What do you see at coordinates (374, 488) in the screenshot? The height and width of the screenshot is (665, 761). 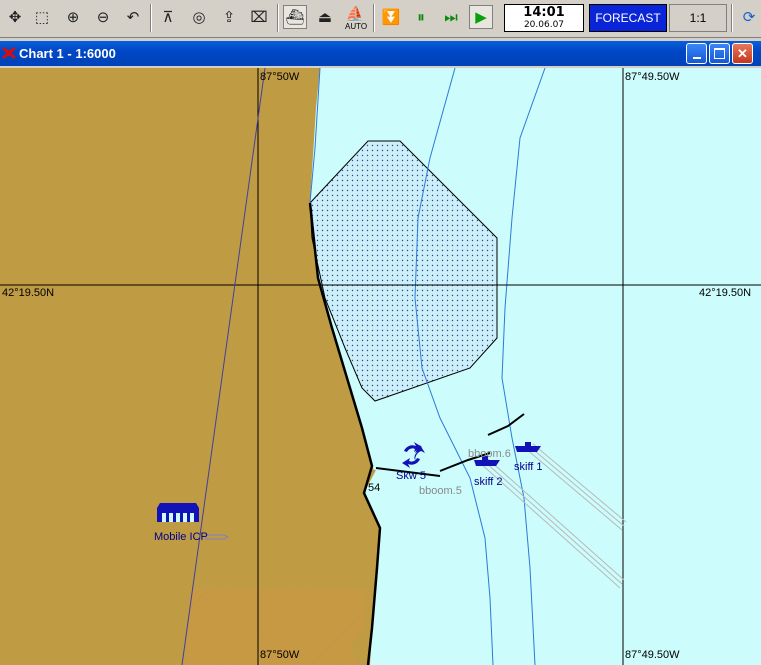 I see `depth-sounding: 54` at bounding box center [374, 488].